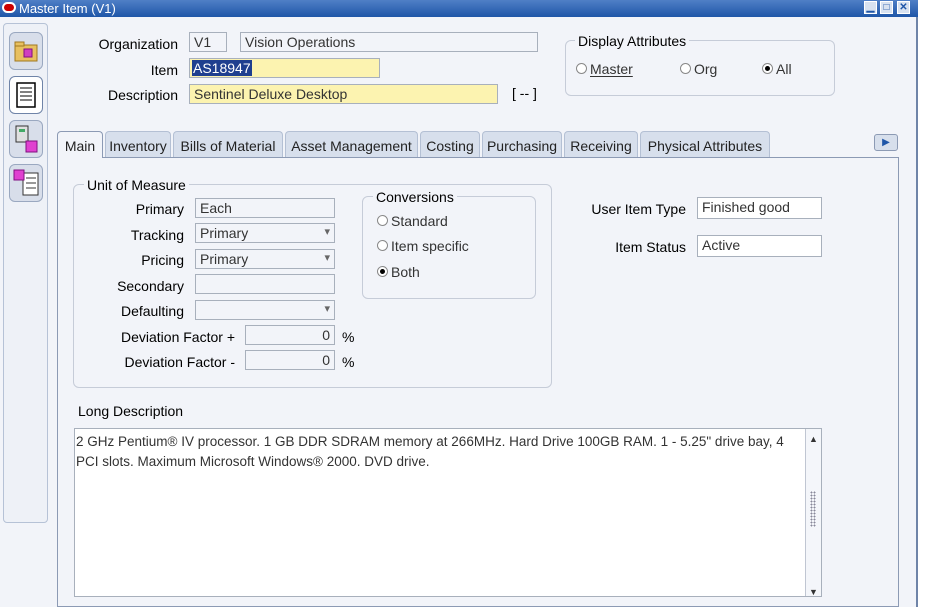 This screenshot has width=940, height=607. Describe the element at coordinates (284, 68) in the screenshot. I see `item-field: AS18947` at that location.